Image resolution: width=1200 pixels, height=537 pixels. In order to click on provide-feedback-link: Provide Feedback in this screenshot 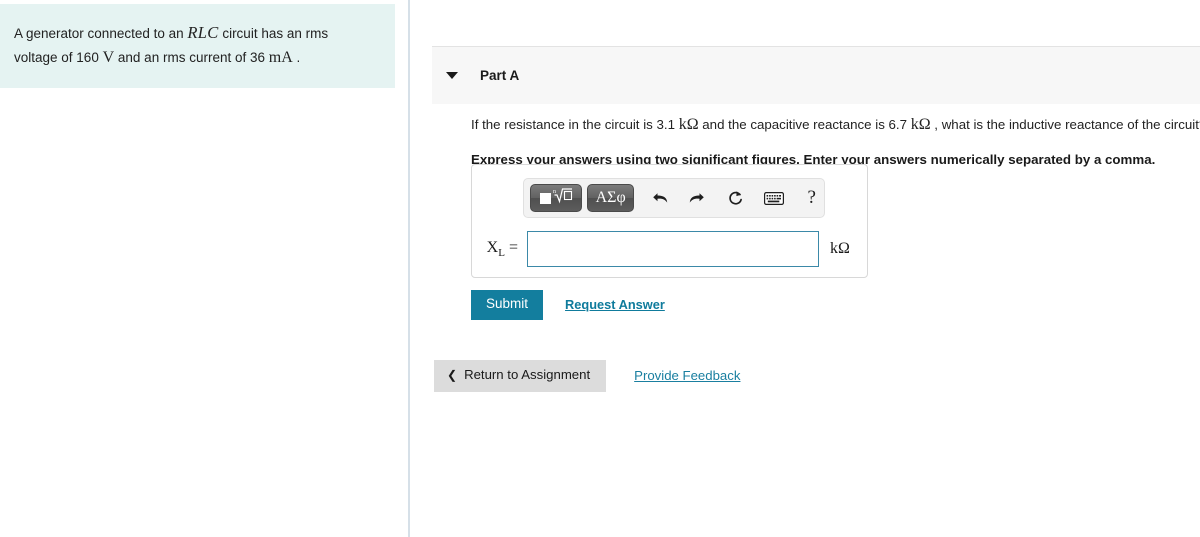, I will do `click(687, 375)`.